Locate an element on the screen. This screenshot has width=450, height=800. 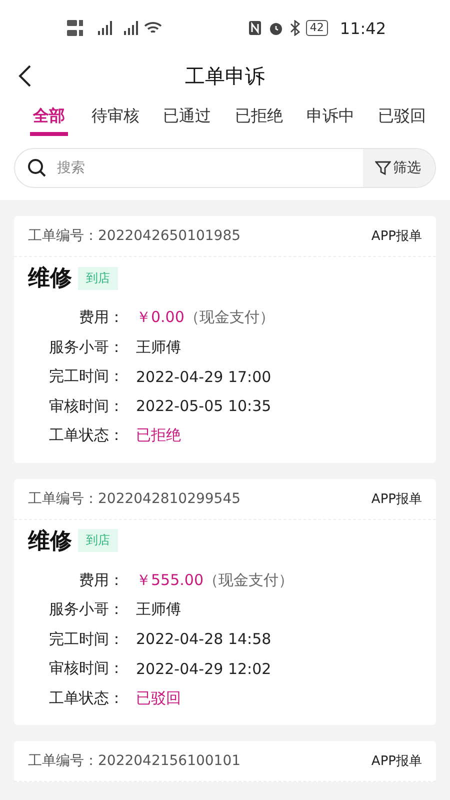
filter-tab: 待审核 is located at coordinates (116, 121).